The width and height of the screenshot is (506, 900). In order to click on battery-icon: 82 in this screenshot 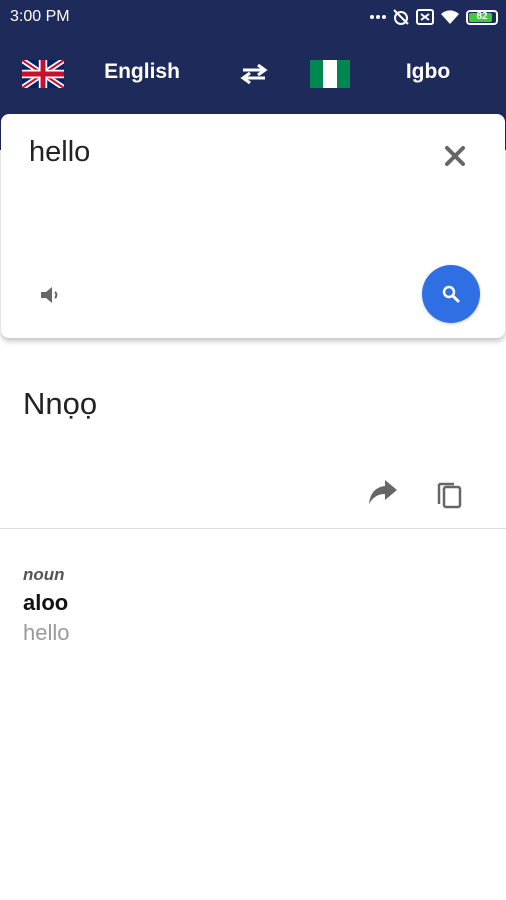, I will do `click(482, 17)`.